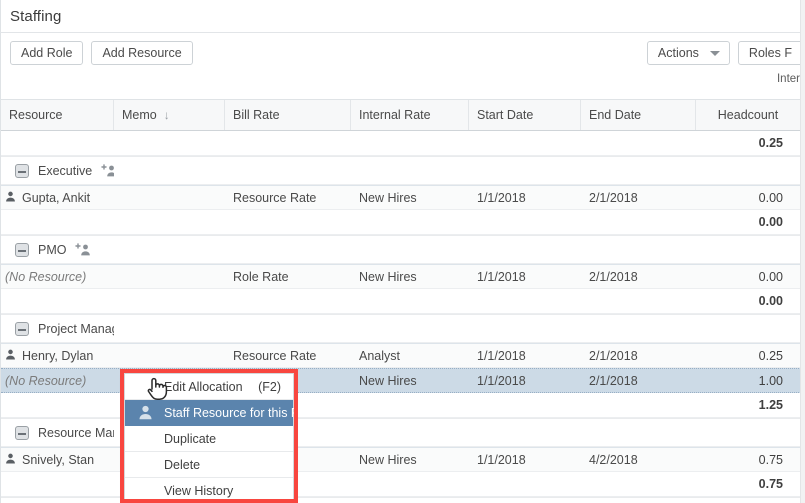 This screenshot has width=805, height=503. What do you see at coordinates (748, 380) in the screenshot?
I see `cell-headcount: 1.00` at bounding box center [748, 380].